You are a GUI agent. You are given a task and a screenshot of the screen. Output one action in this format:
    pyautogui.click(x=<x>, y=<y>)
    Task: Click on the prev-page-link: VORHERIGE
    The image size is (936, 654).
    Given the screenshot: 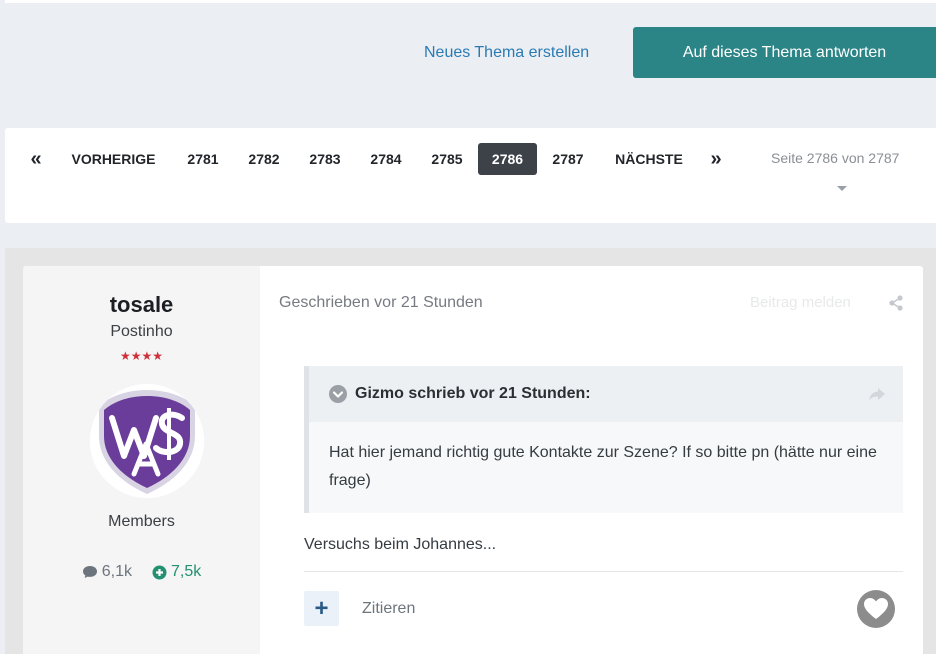 What is the action you would take?
    pyautogui.click(x=113, y=159)
    